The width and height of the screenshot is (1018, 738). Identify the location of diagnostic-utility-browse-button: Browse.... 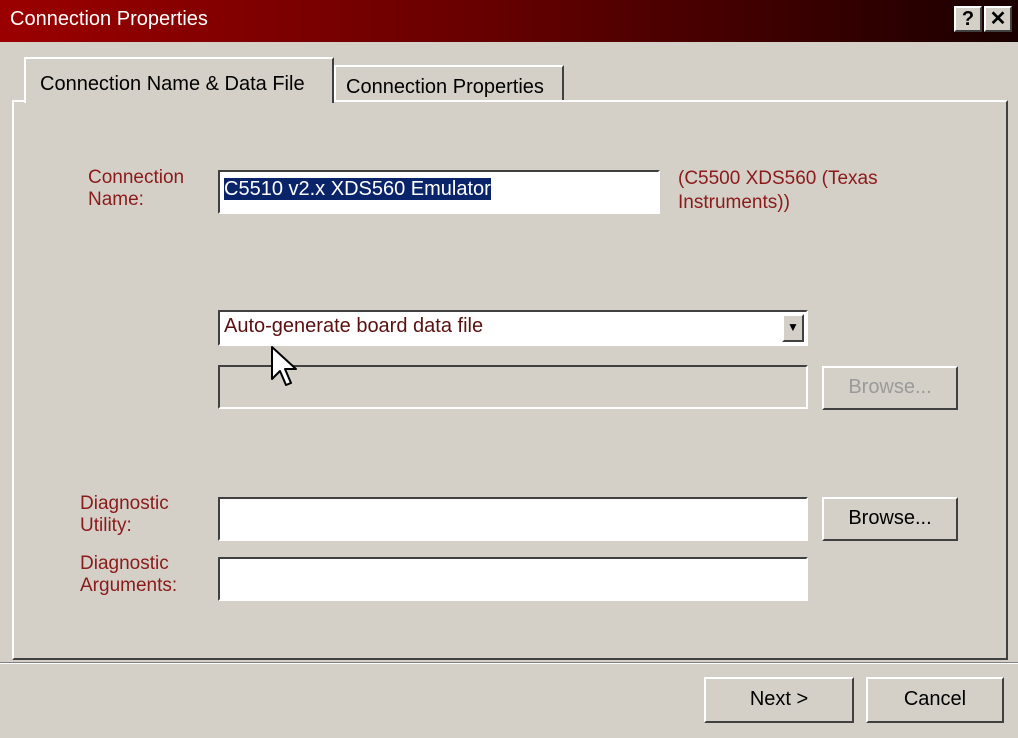
(890, 519).